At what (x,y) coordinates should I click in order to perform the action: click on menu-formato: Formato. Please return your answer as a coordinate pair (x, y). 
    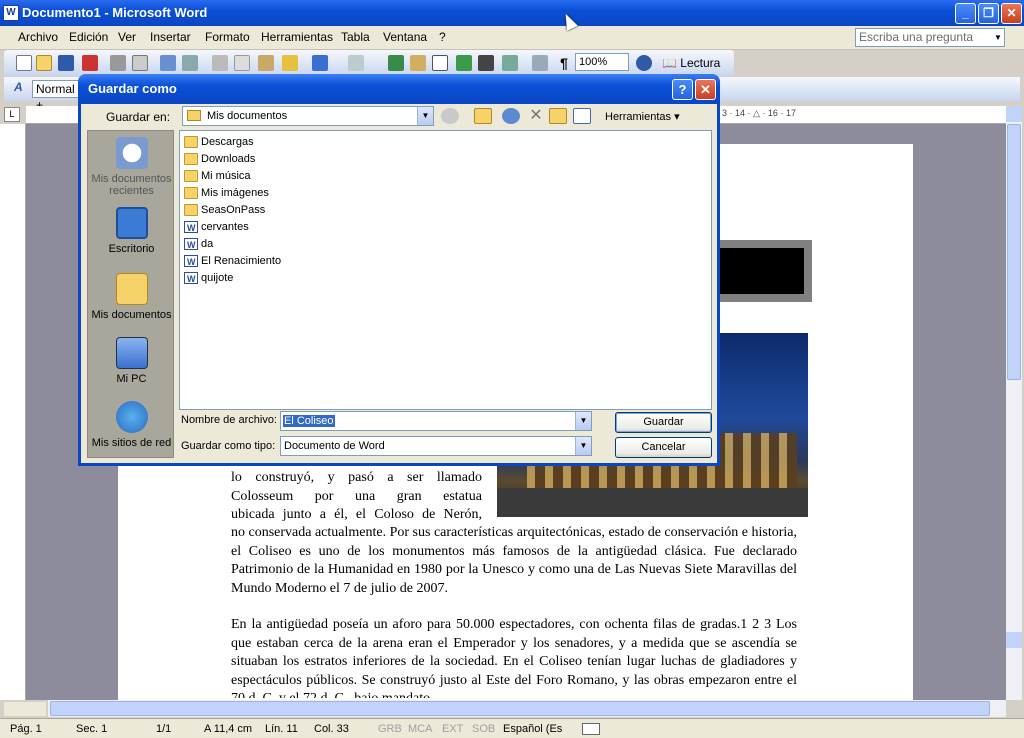
    Looking at the image, I should click on (227, 37).